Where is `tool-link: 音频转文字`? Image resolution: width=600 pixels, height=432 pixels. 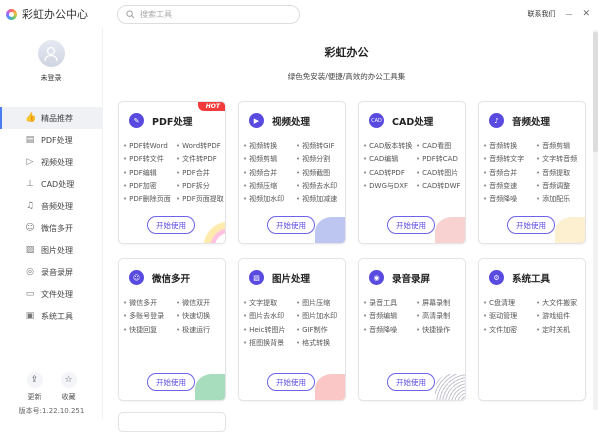
tool-link: 音频转文字 is located at coordinates (509, 159).